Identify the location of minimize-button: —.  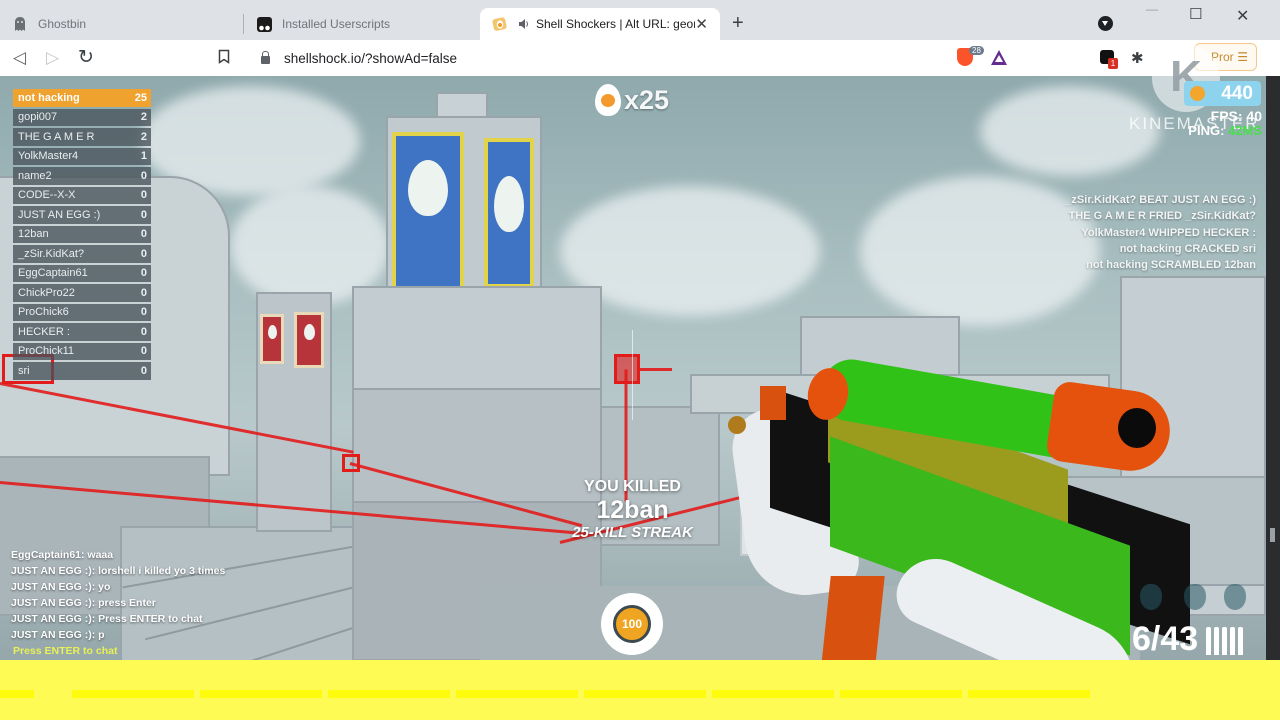
(1152, 9).